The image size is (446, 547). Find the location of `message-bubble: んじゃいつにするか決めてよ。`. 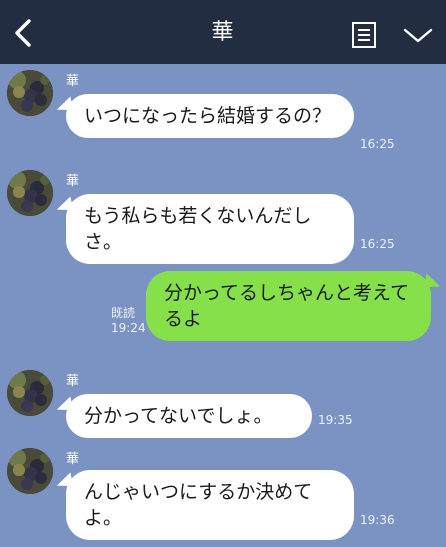

message-bubble: んじゃいつにするか決めてよ。 is located at coordinates (210, 505).